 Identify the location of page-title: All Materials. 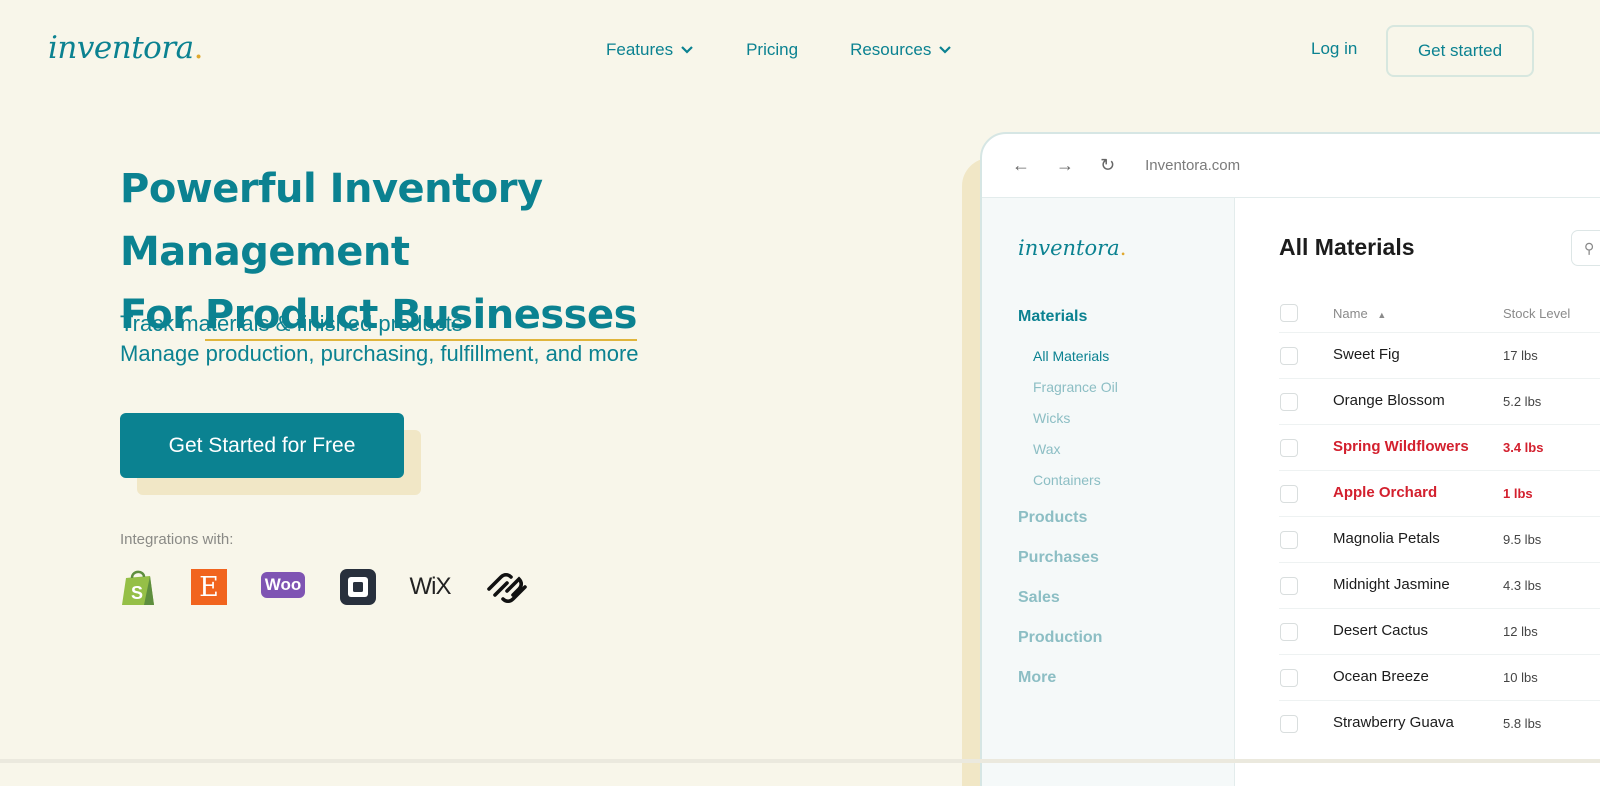
(1347, 247).